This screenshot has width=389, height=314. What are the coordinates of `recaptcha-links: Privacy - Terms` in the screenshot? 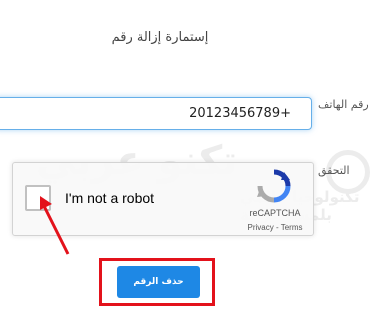 It's located at (275, 227).